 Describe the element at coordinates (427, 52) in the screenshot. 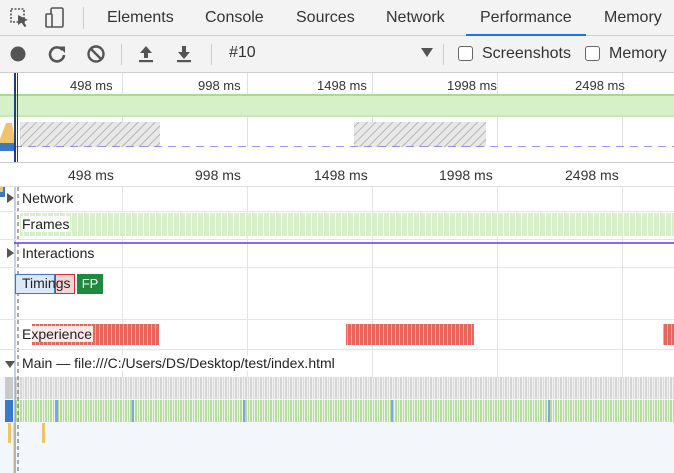

I see `chevron-down-icon` at that location.